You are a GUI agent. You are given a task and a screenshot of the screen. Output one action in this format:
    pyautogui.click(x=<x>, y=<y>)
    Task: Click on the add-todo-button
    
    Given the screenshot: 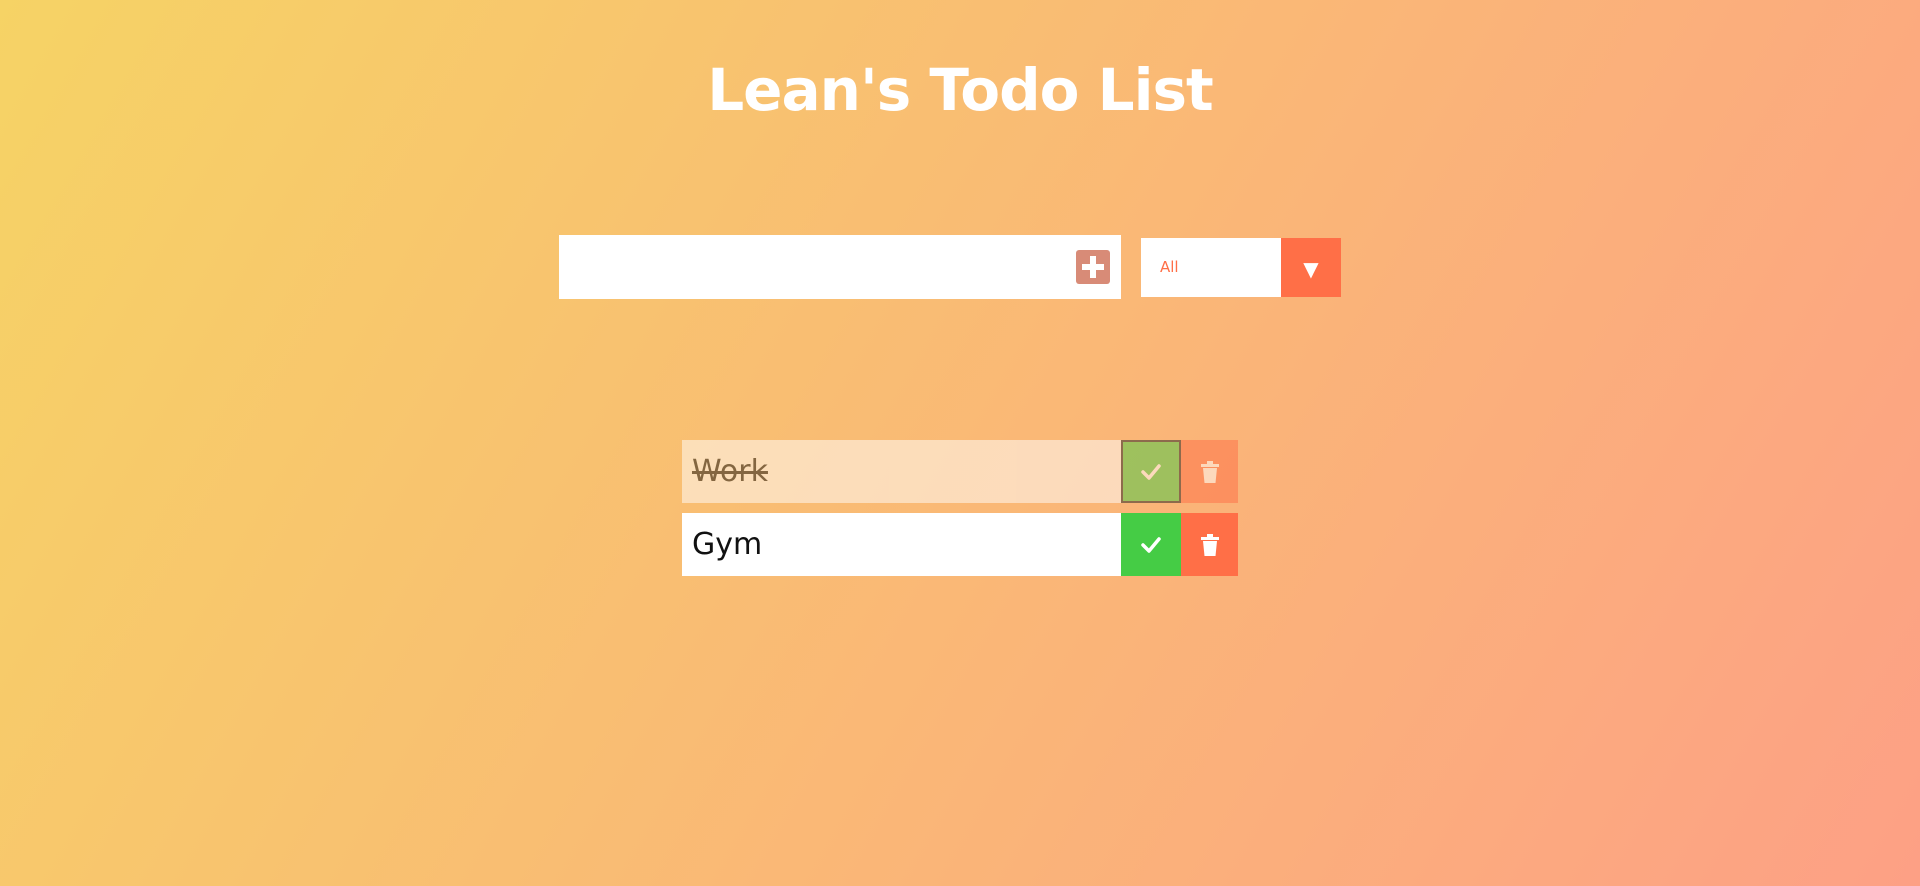 What is the action you would take?
    pyautogui.click(x=1093, y=267)
    